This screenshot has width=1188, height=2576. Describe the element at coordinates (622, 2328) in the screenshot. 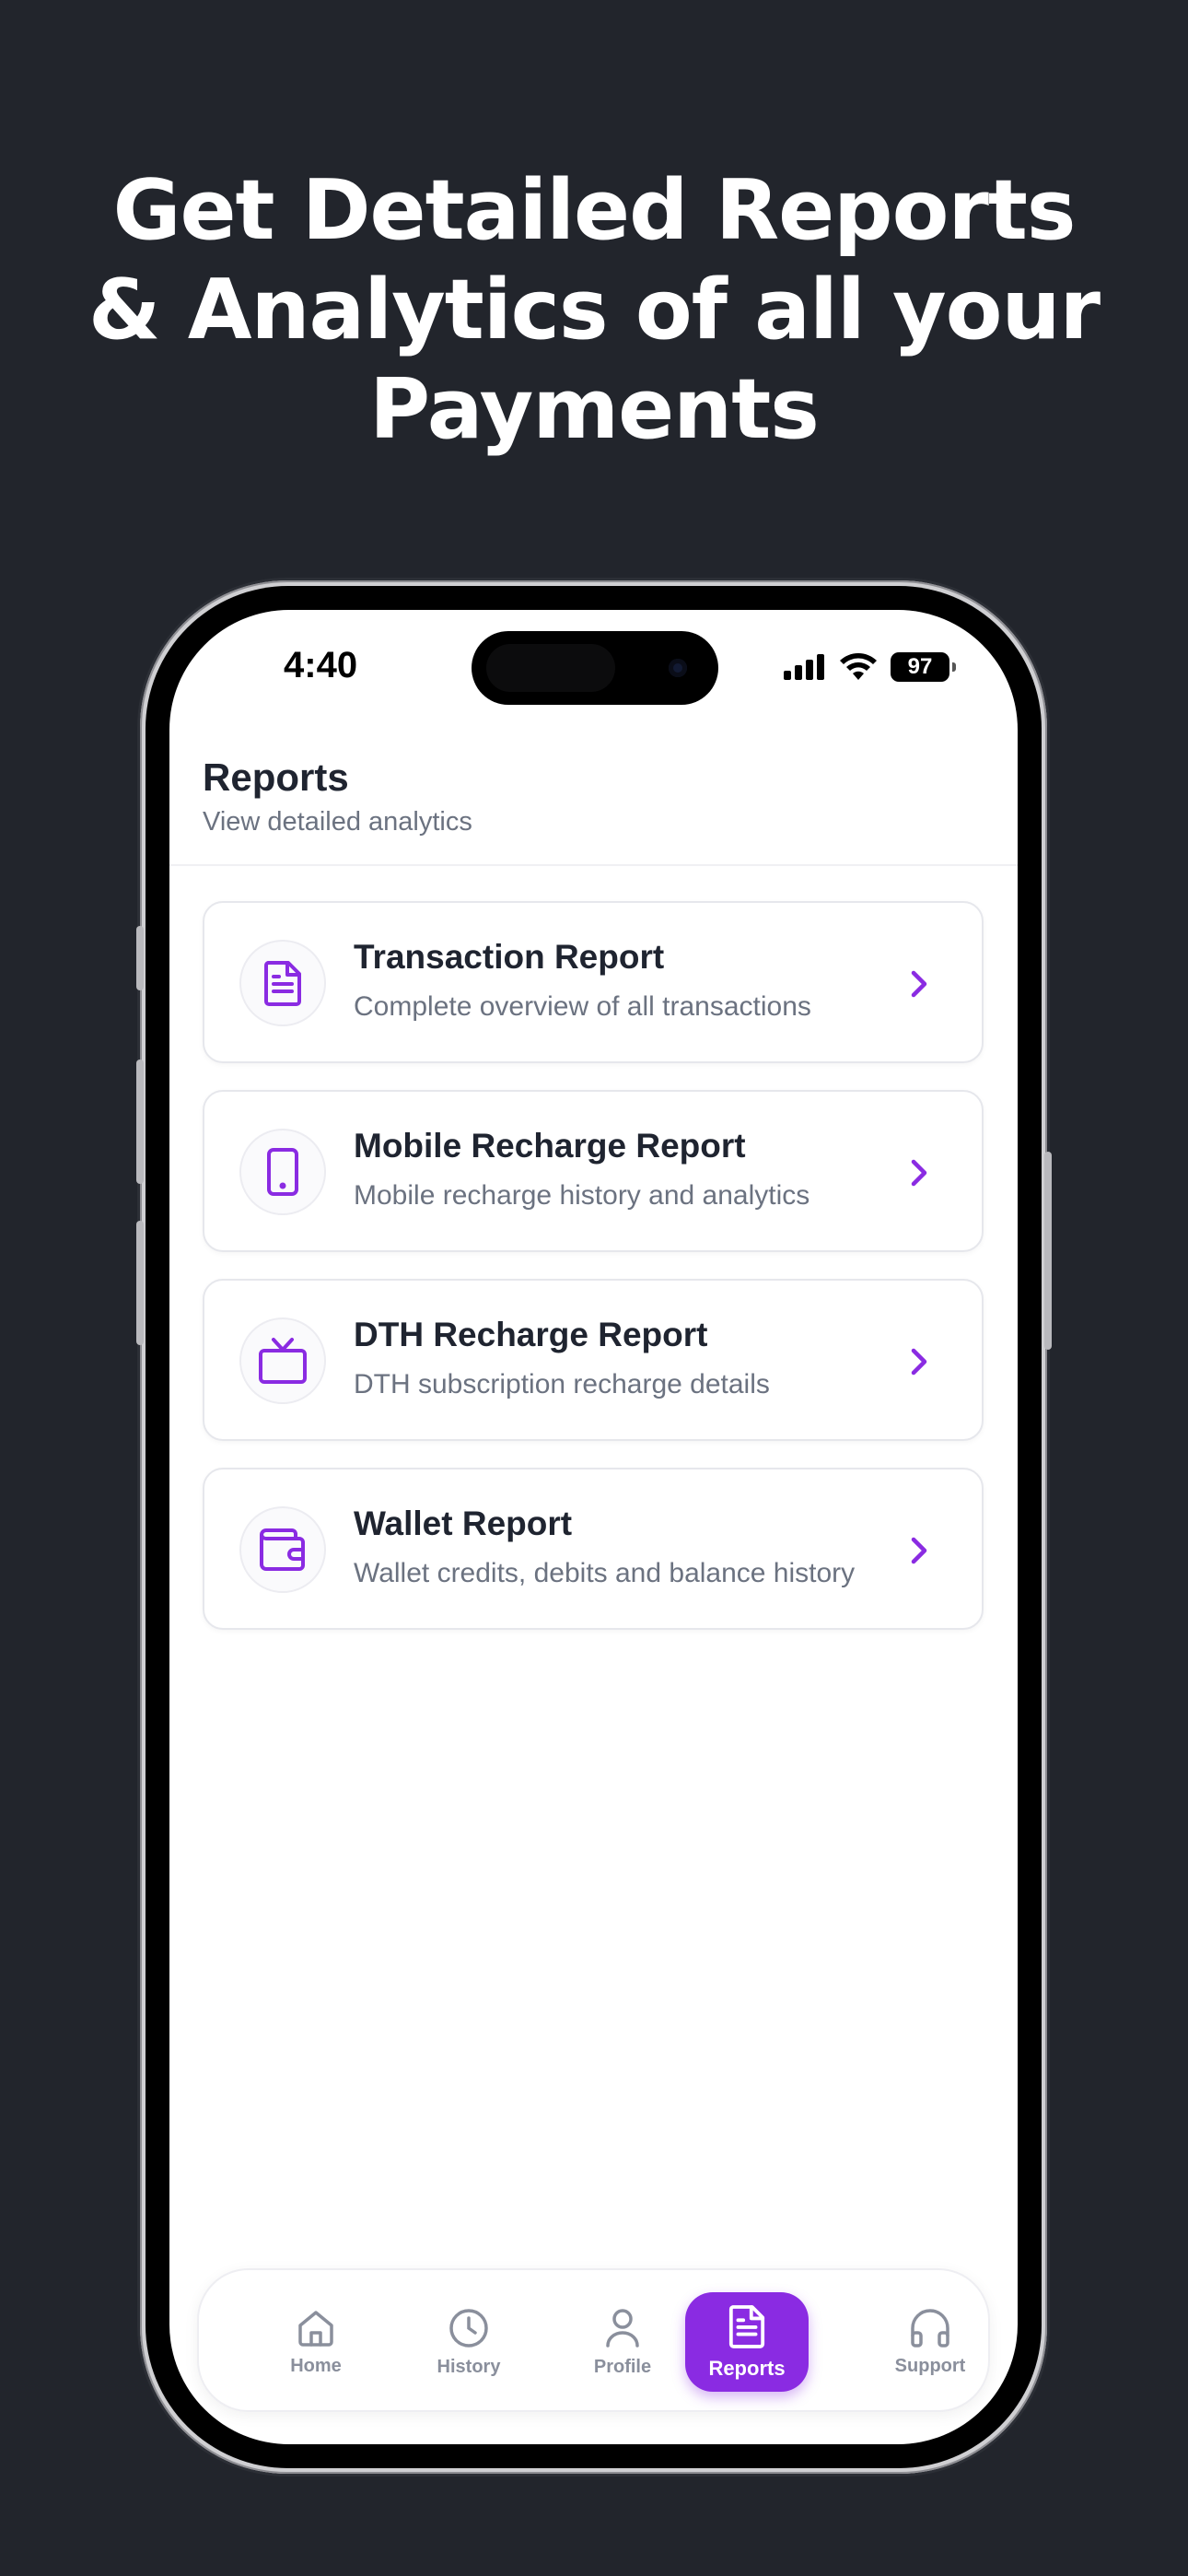

I see `user-icon` at that location.